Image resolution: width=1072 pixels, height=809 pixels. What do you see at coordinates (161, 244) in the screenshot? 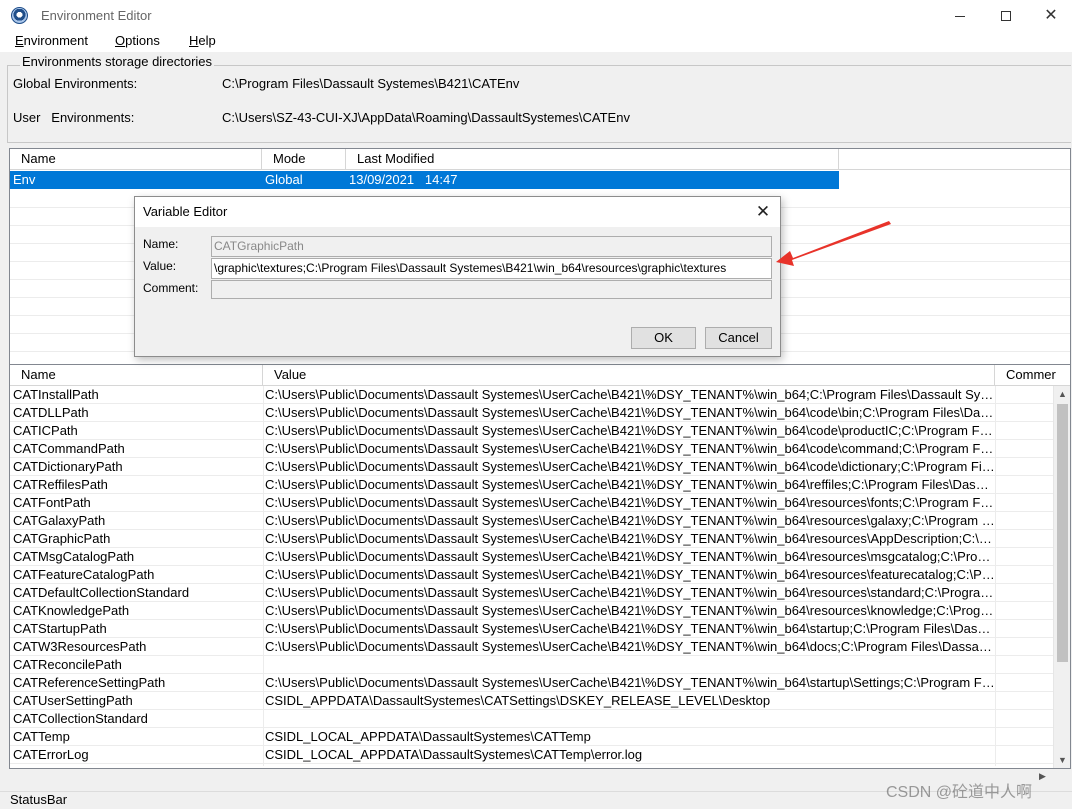
I see `name-label: Name:` at bounding box center [161, 244].